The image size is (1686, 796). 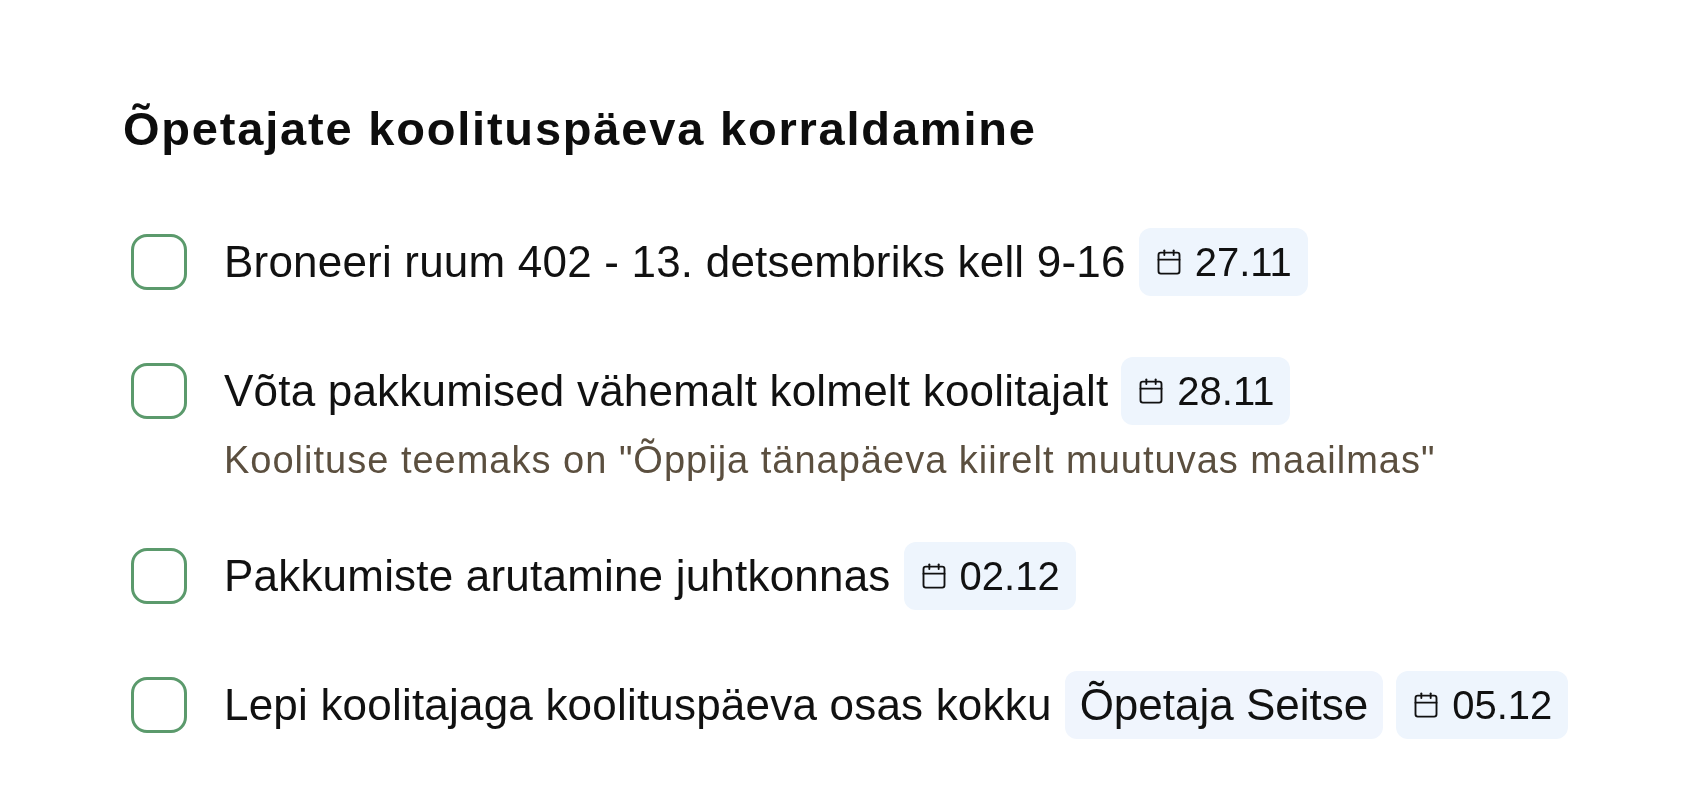 I want to click on due-date-text: 02.12, so click(x=1009, y=576).